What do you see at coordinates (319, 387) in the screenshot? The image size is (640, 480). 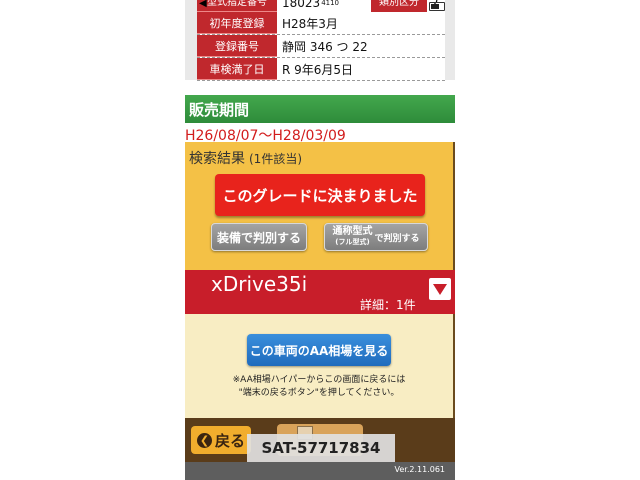 I see `market-note: ※AA相場ハイパーからこの画面に戻るには "端末の戻るボタン"を押してください。` at bounding box center [319, 387].